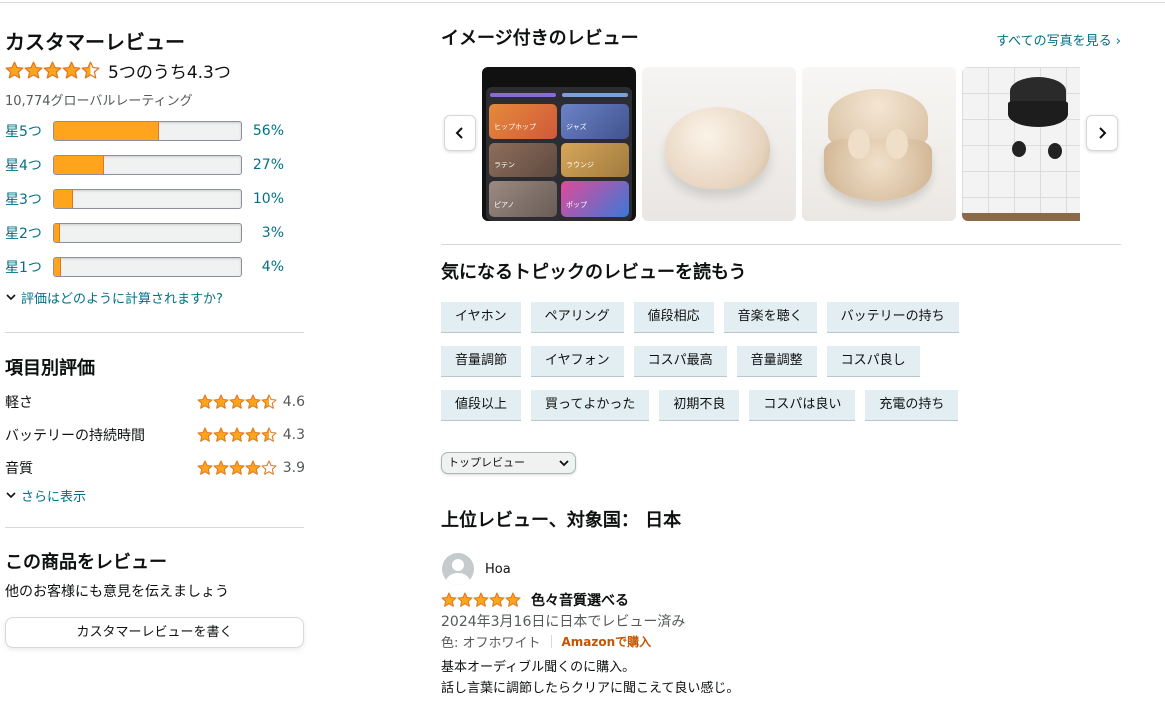  Describe the element at coordinates (155, 401) in the screenshot. I see `attribute-row: 軽さ 4.6` at that location.